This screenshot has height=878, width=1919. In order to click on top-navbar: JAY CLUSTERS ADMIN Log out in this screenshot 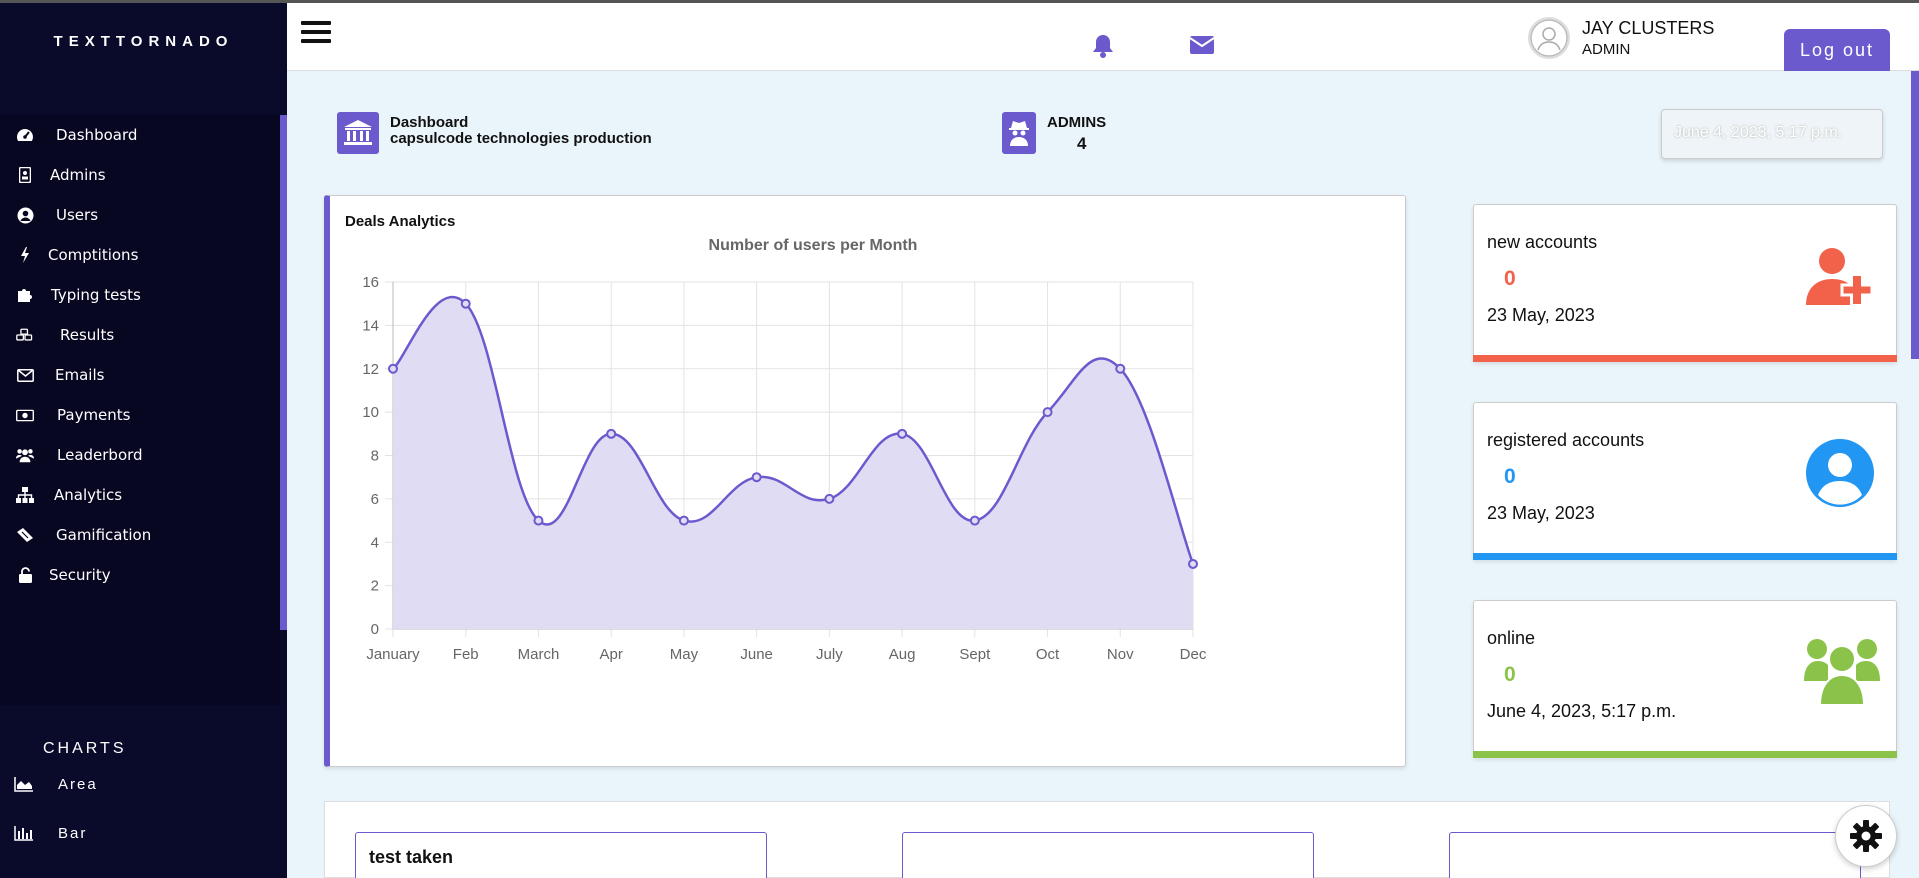, I will do `click(1103, 37)`.